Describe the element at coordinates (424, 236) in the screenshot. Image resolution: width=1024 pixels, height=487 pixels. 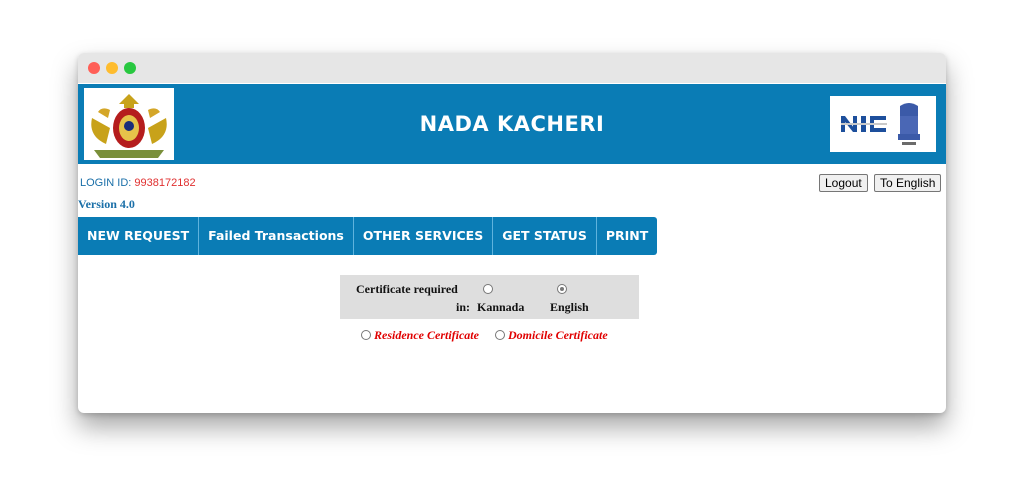
I see `nav-other-services: OTHER SERVICES` at that location.